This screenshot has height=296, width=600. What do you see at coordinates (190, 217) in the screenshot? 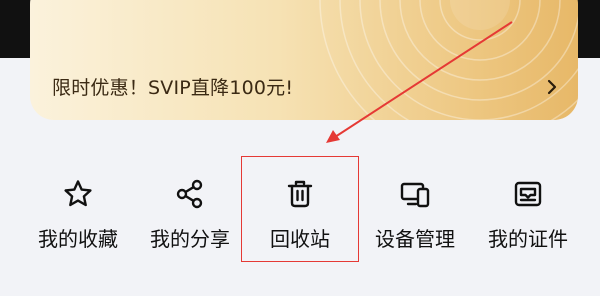
I see `shortcut-shares: 我的分享` at bounding box center [190, 217].